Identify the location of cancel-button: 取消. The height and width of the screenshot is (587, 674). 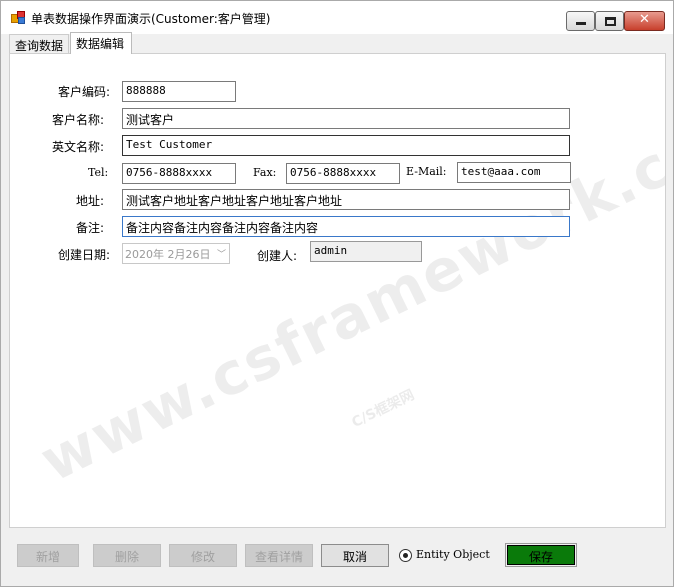
(355, 555).